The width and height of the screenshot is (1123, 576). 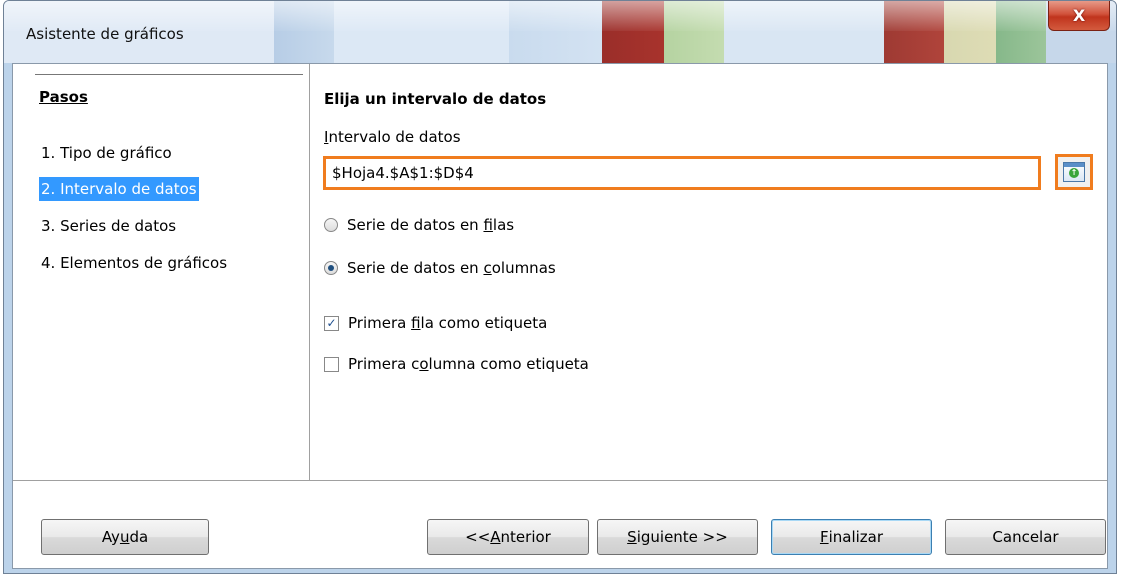 What do you see at coordinates (331, 364) in the screenshot?
I see `first-column-label-checkbox` at bounding box center [331, 364].